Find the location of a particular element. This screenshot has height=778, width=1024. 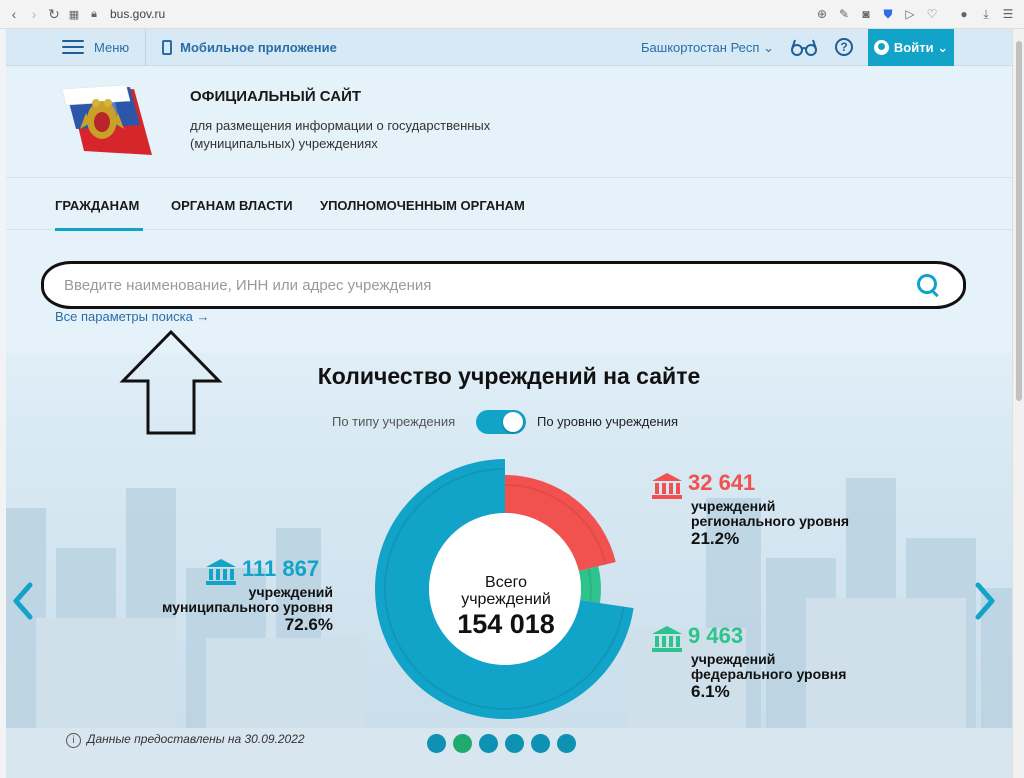

federal-label-2: федерального уровня is located at coordinates (769, 673).